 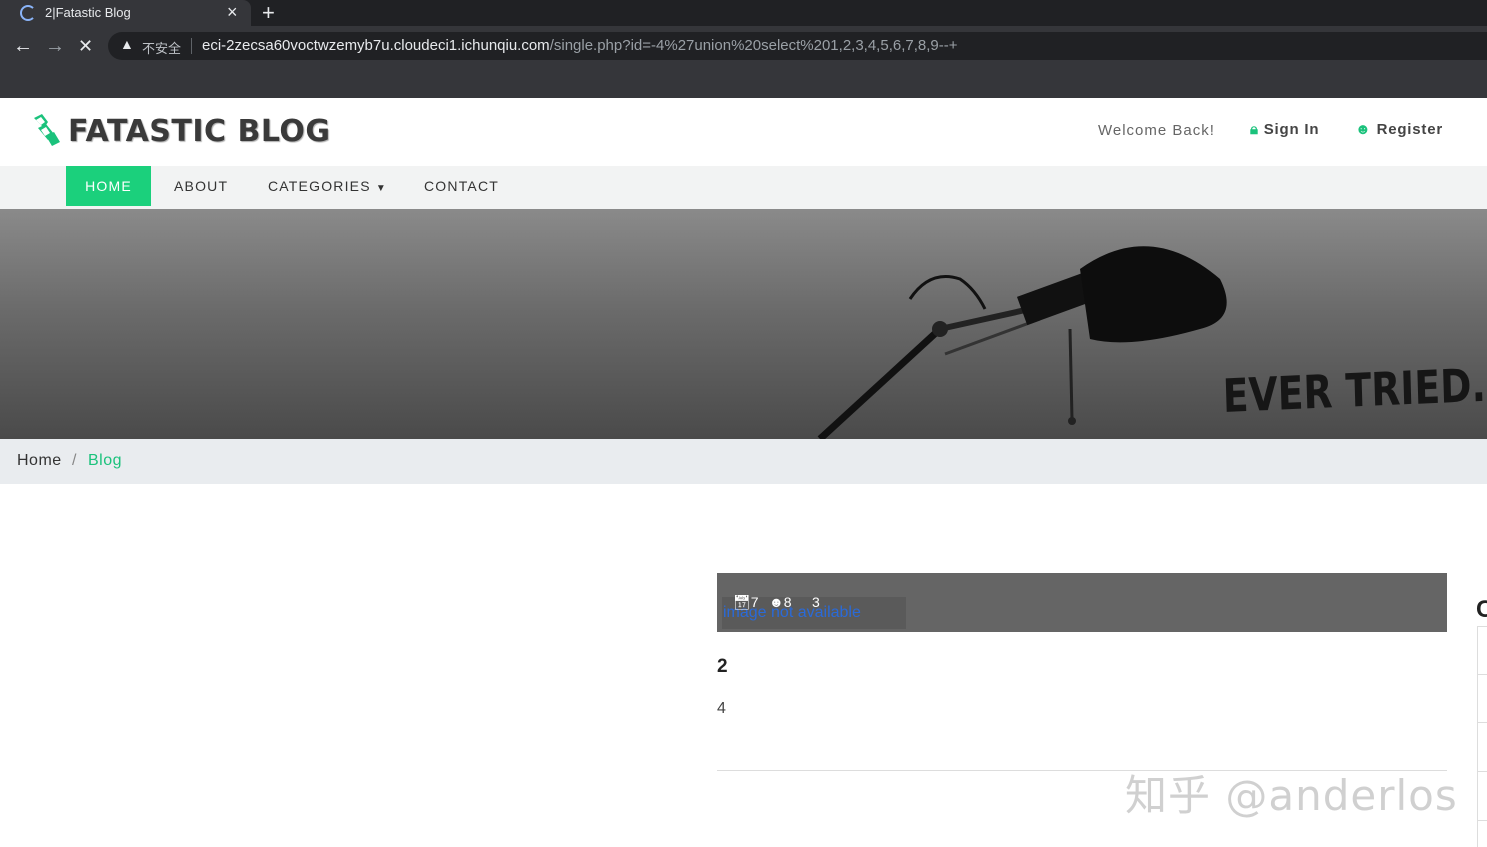 I want to click on sign-in-link: 🔒︎ Sign In, so click(x=1284, y=129).